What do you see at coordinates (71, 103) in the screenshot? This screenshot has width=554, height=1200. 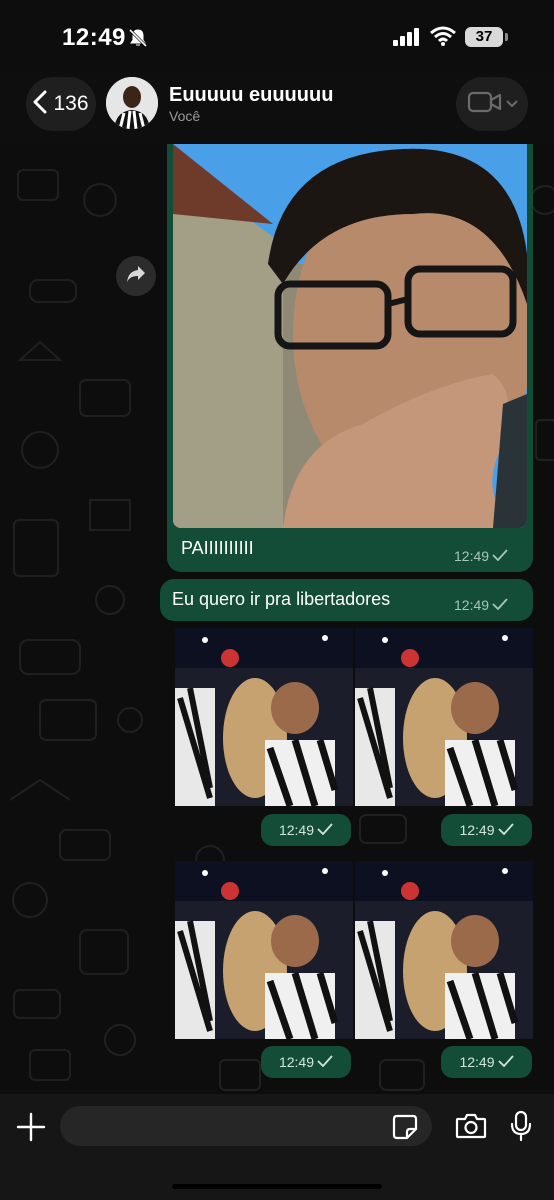 I see `unread-count: 136` at bounding box center [71, 103].